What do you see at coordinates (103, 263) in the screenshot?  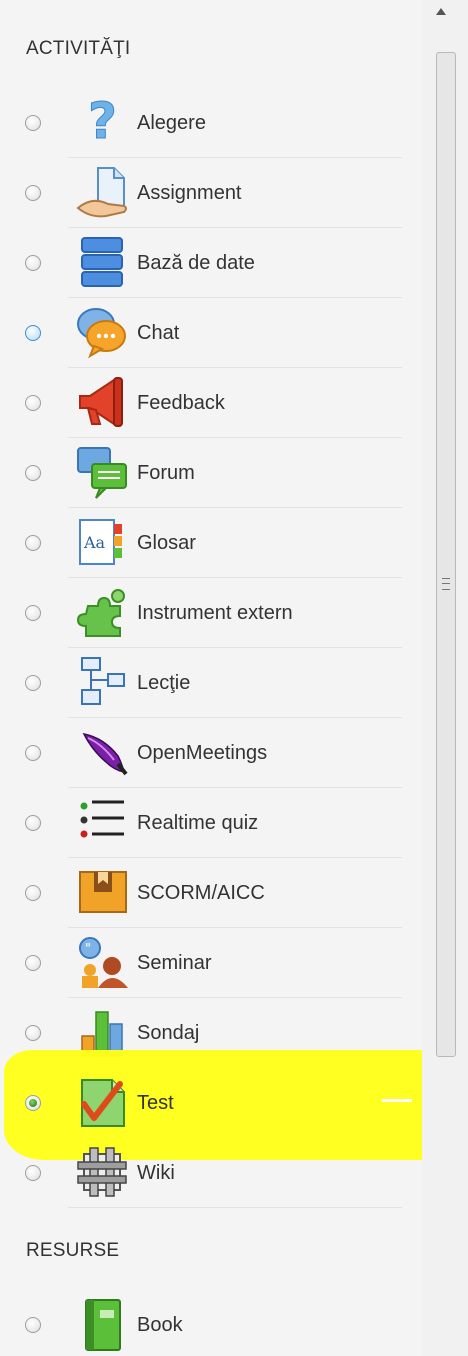 I see `database-icon` at bounding box center [103, 263].